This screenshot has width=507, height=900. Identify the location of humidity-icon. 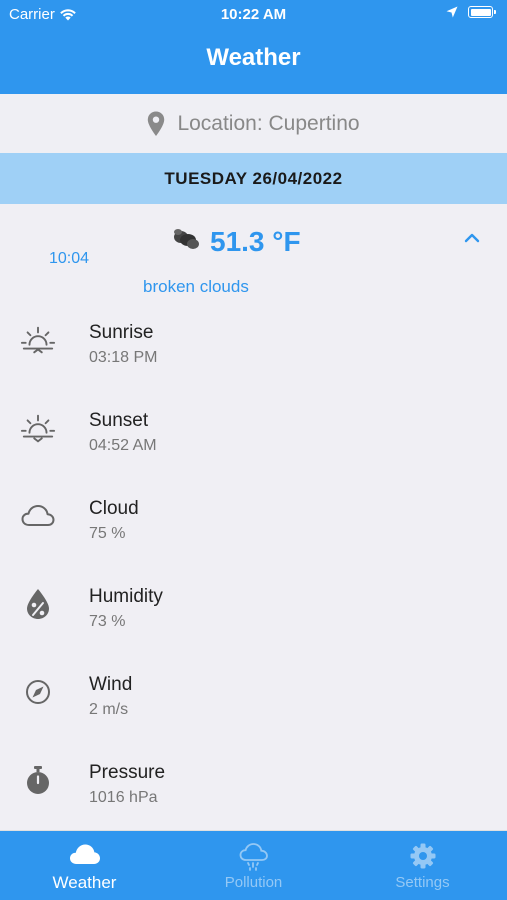
(38, 604).